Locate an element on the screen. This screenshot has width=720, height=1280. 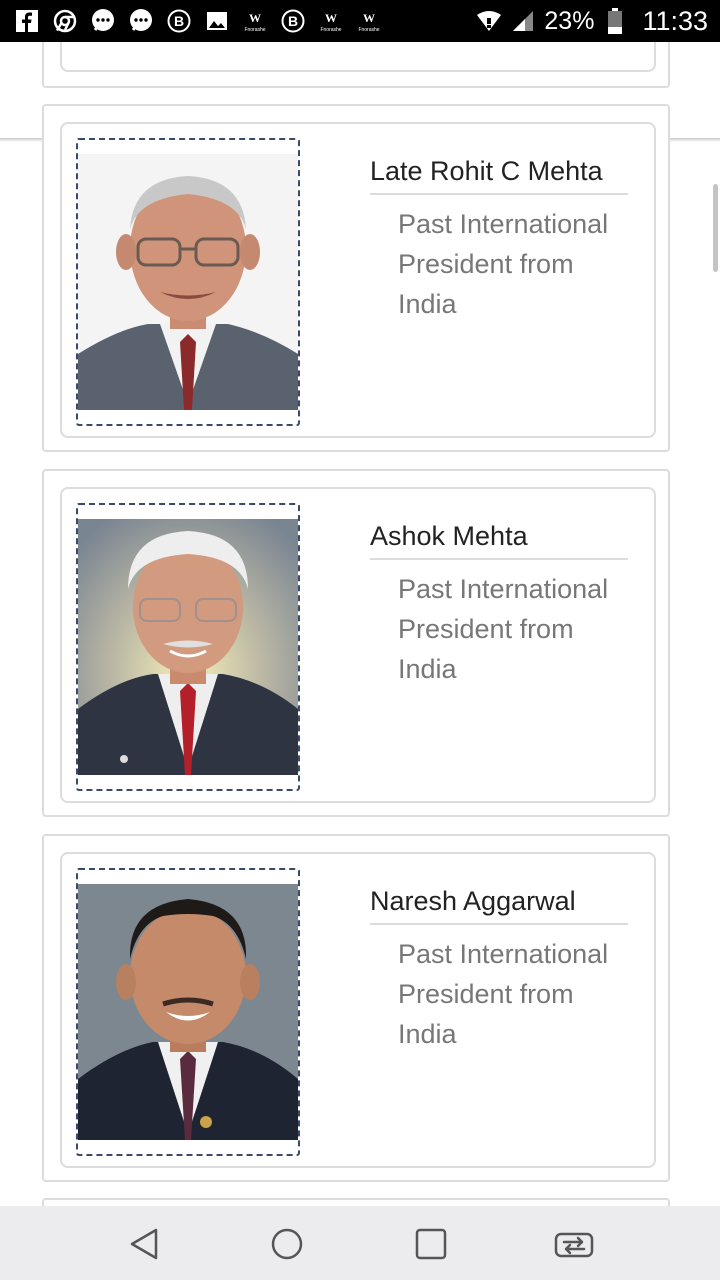
back-button is located at coordinates (144, 1244).